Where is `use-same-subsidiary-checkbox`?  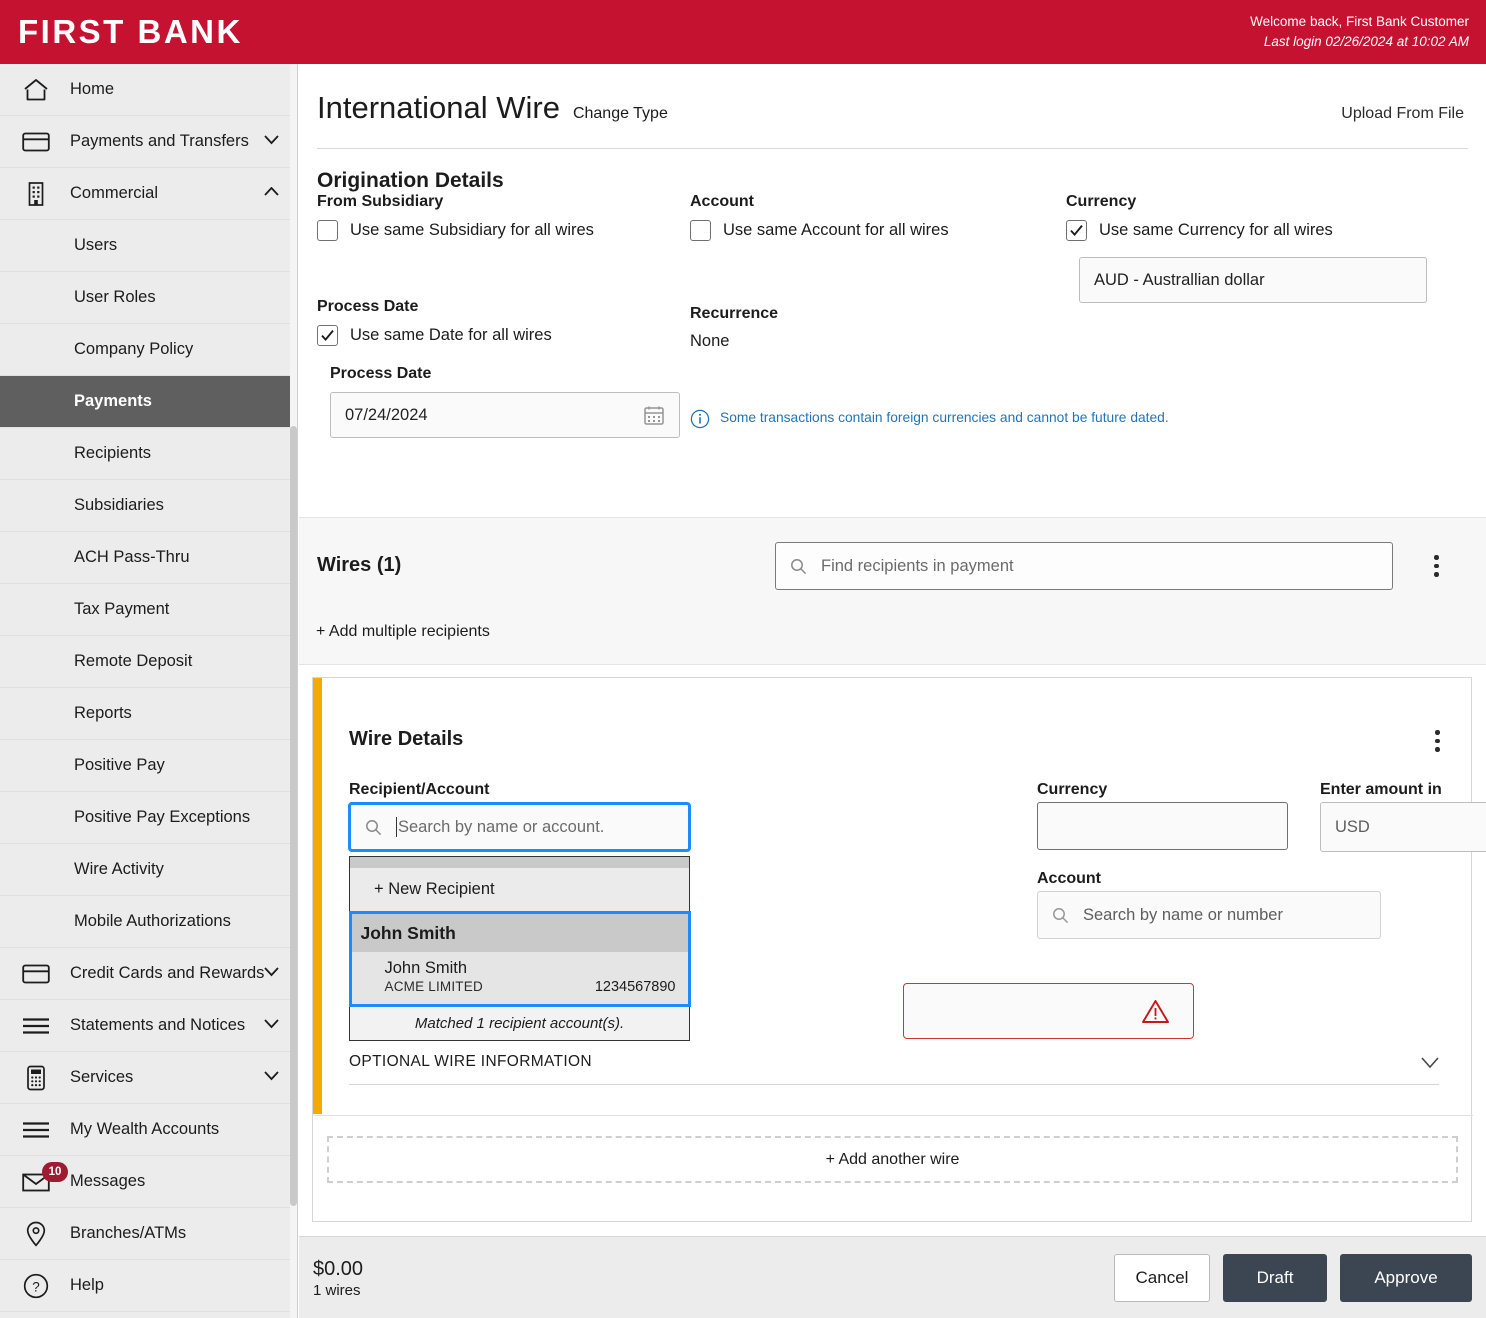 use-same-subsidiary-checkbox is located at coordinates (327, 230).